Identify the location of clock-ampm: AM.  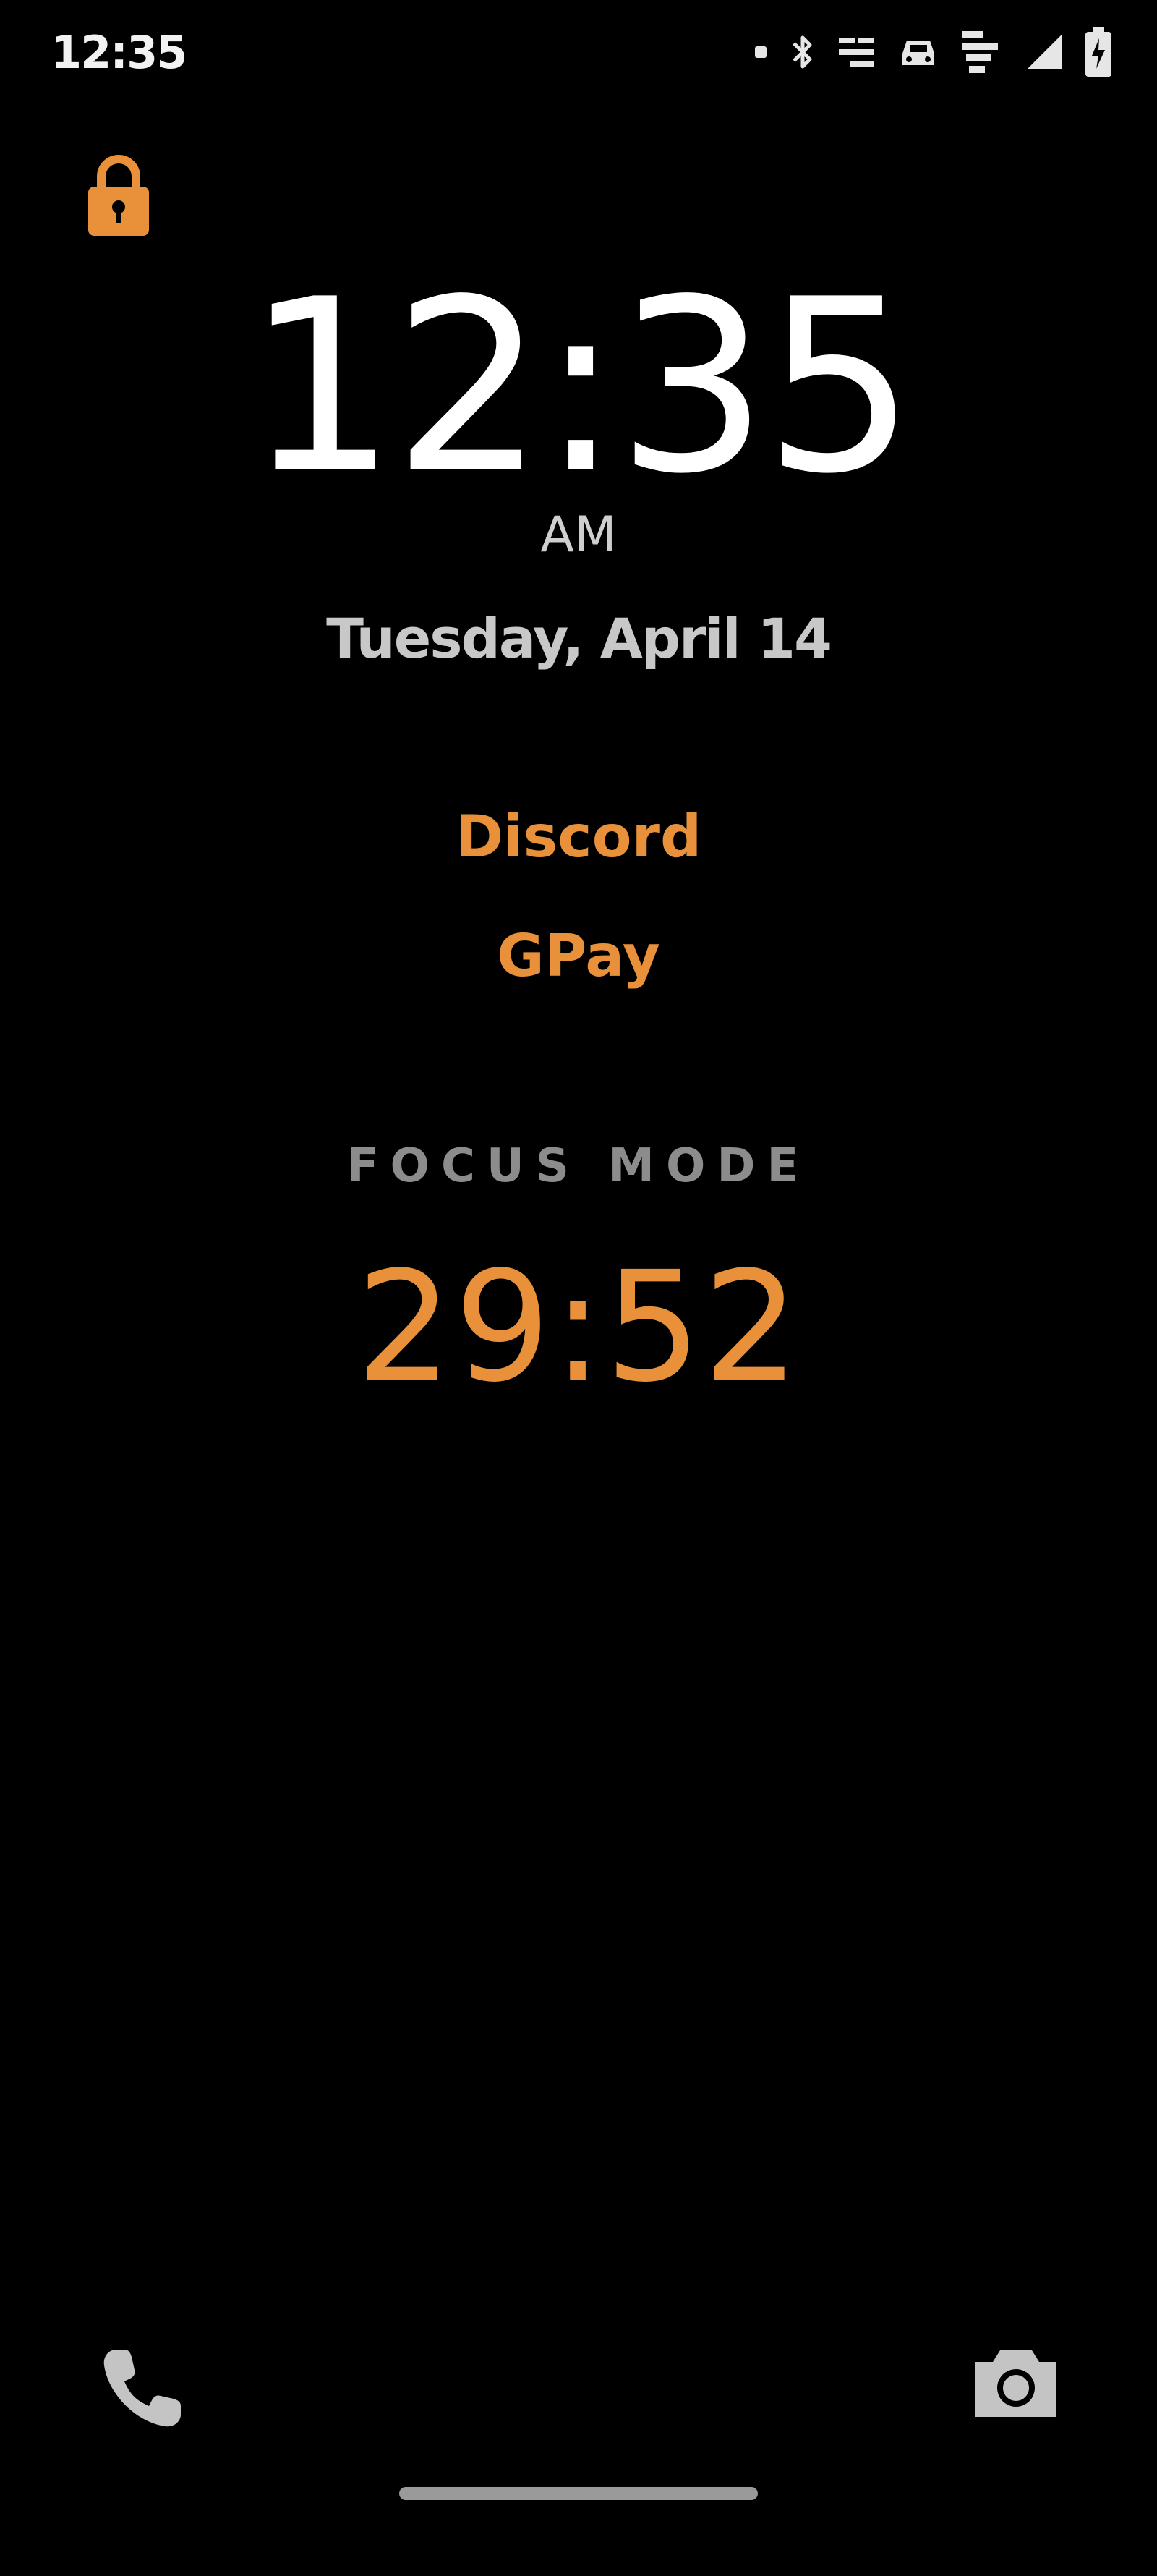
(578, 535).